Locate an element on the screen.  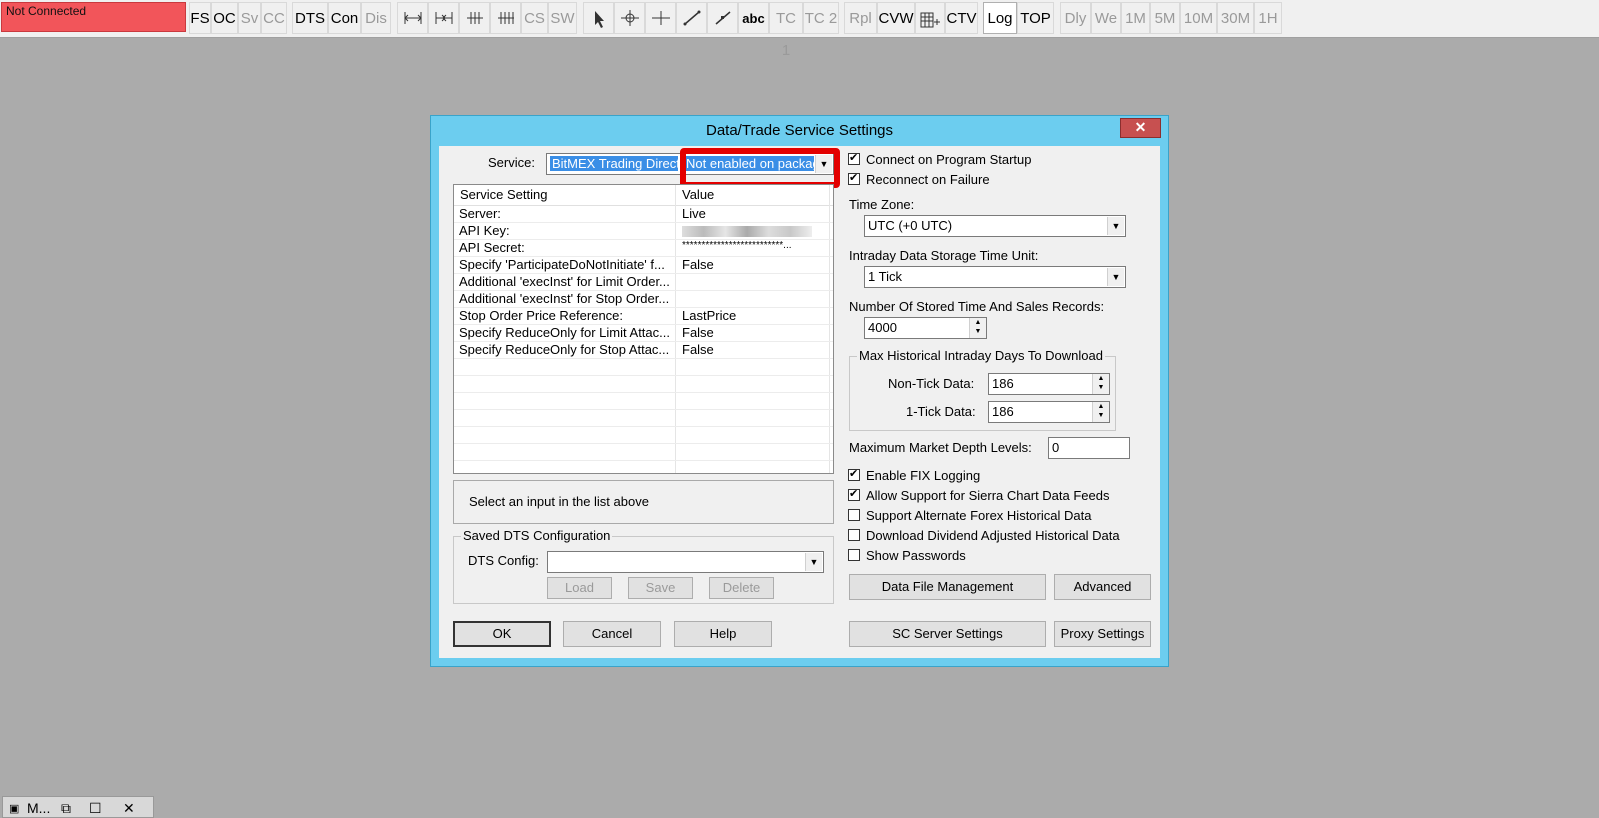
tc2-button: TC 2 is located at coordinates (821, 18).